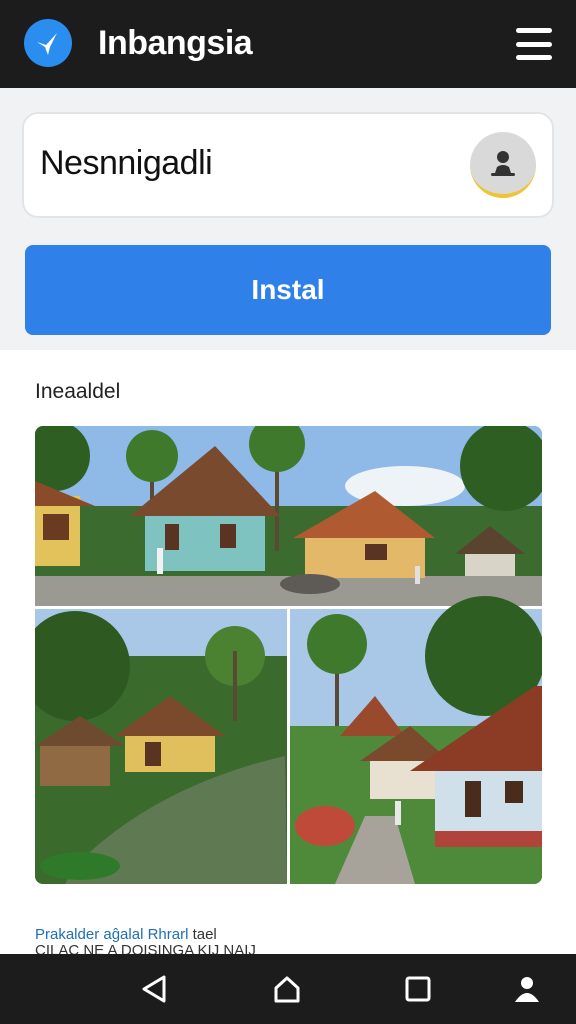  I want to click on caption-link: Prakalder aĝalal Rhrarl, so click(111, 934).